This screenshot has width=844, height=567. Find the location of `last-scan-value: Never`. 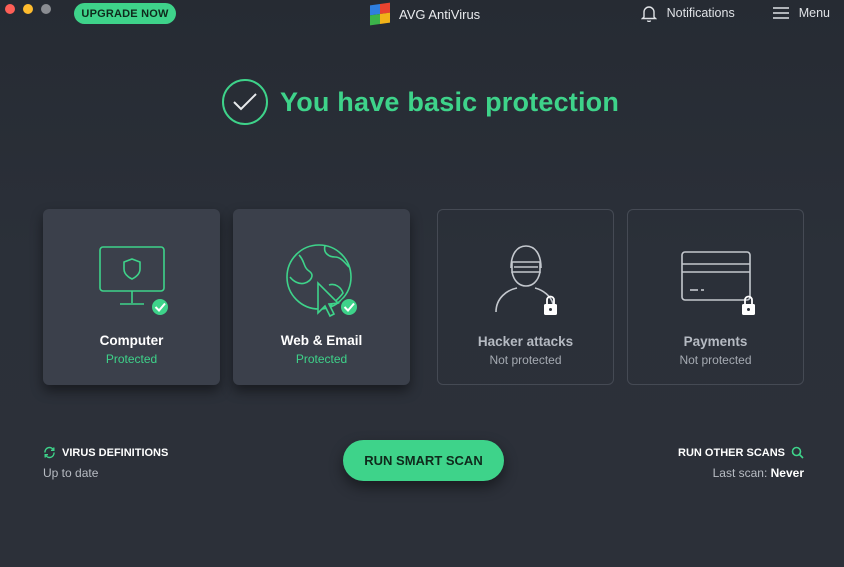

last-scan-value: Never is located at coordinates (787, 473).